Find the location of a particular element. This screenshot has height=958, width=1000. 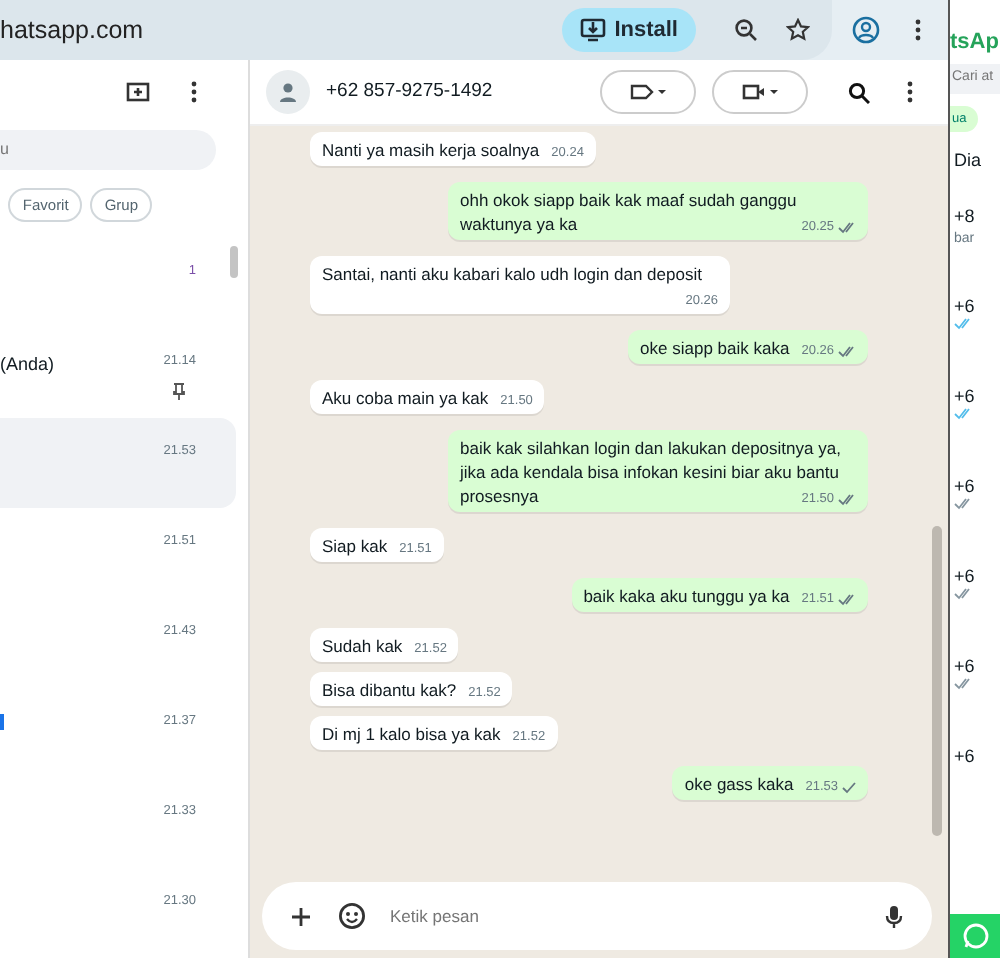

search-field: u is located at coordinates (108, 149).